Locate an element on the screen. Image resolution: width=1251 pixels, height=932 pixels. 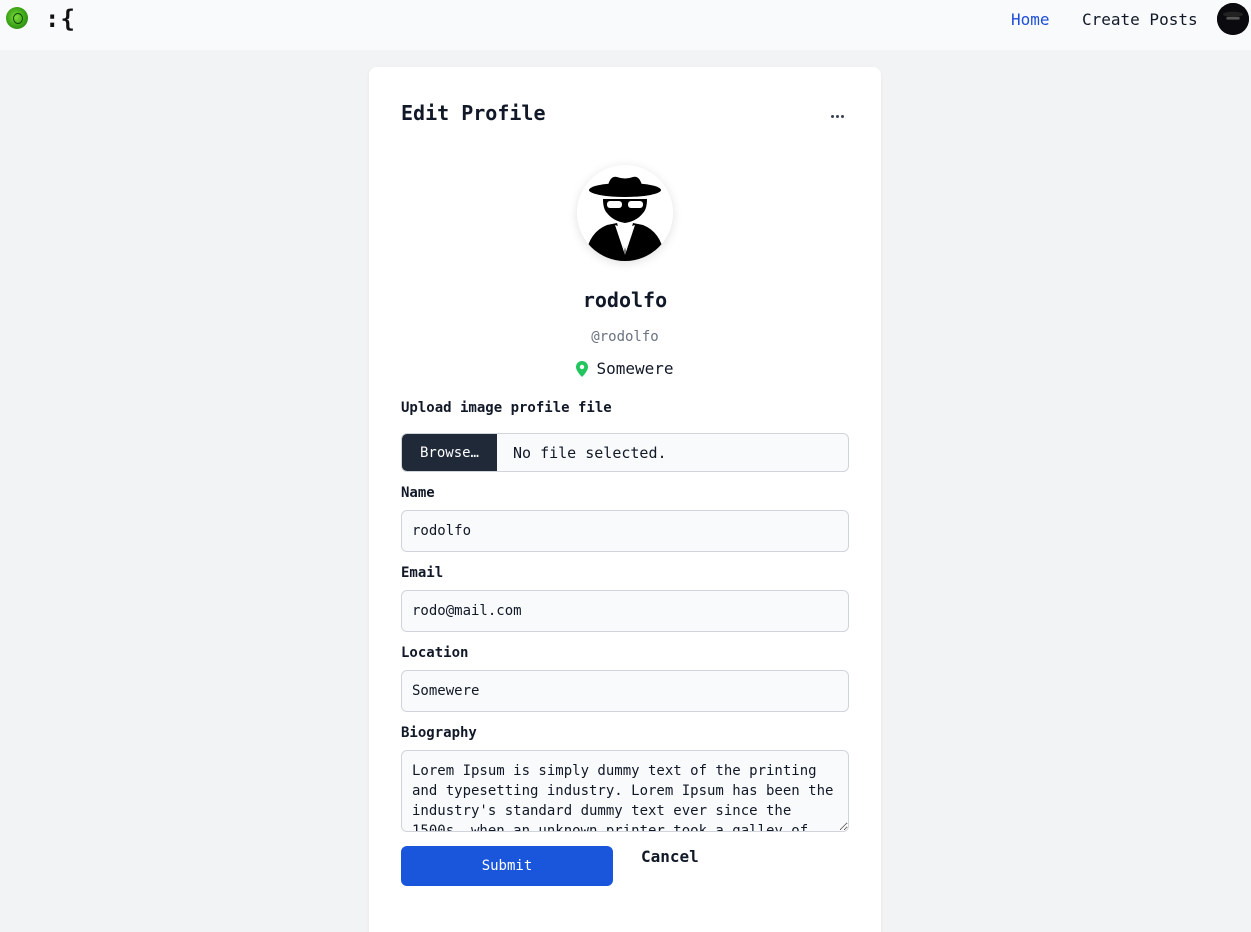
email-label: Email is located at coordinates (422, 573).